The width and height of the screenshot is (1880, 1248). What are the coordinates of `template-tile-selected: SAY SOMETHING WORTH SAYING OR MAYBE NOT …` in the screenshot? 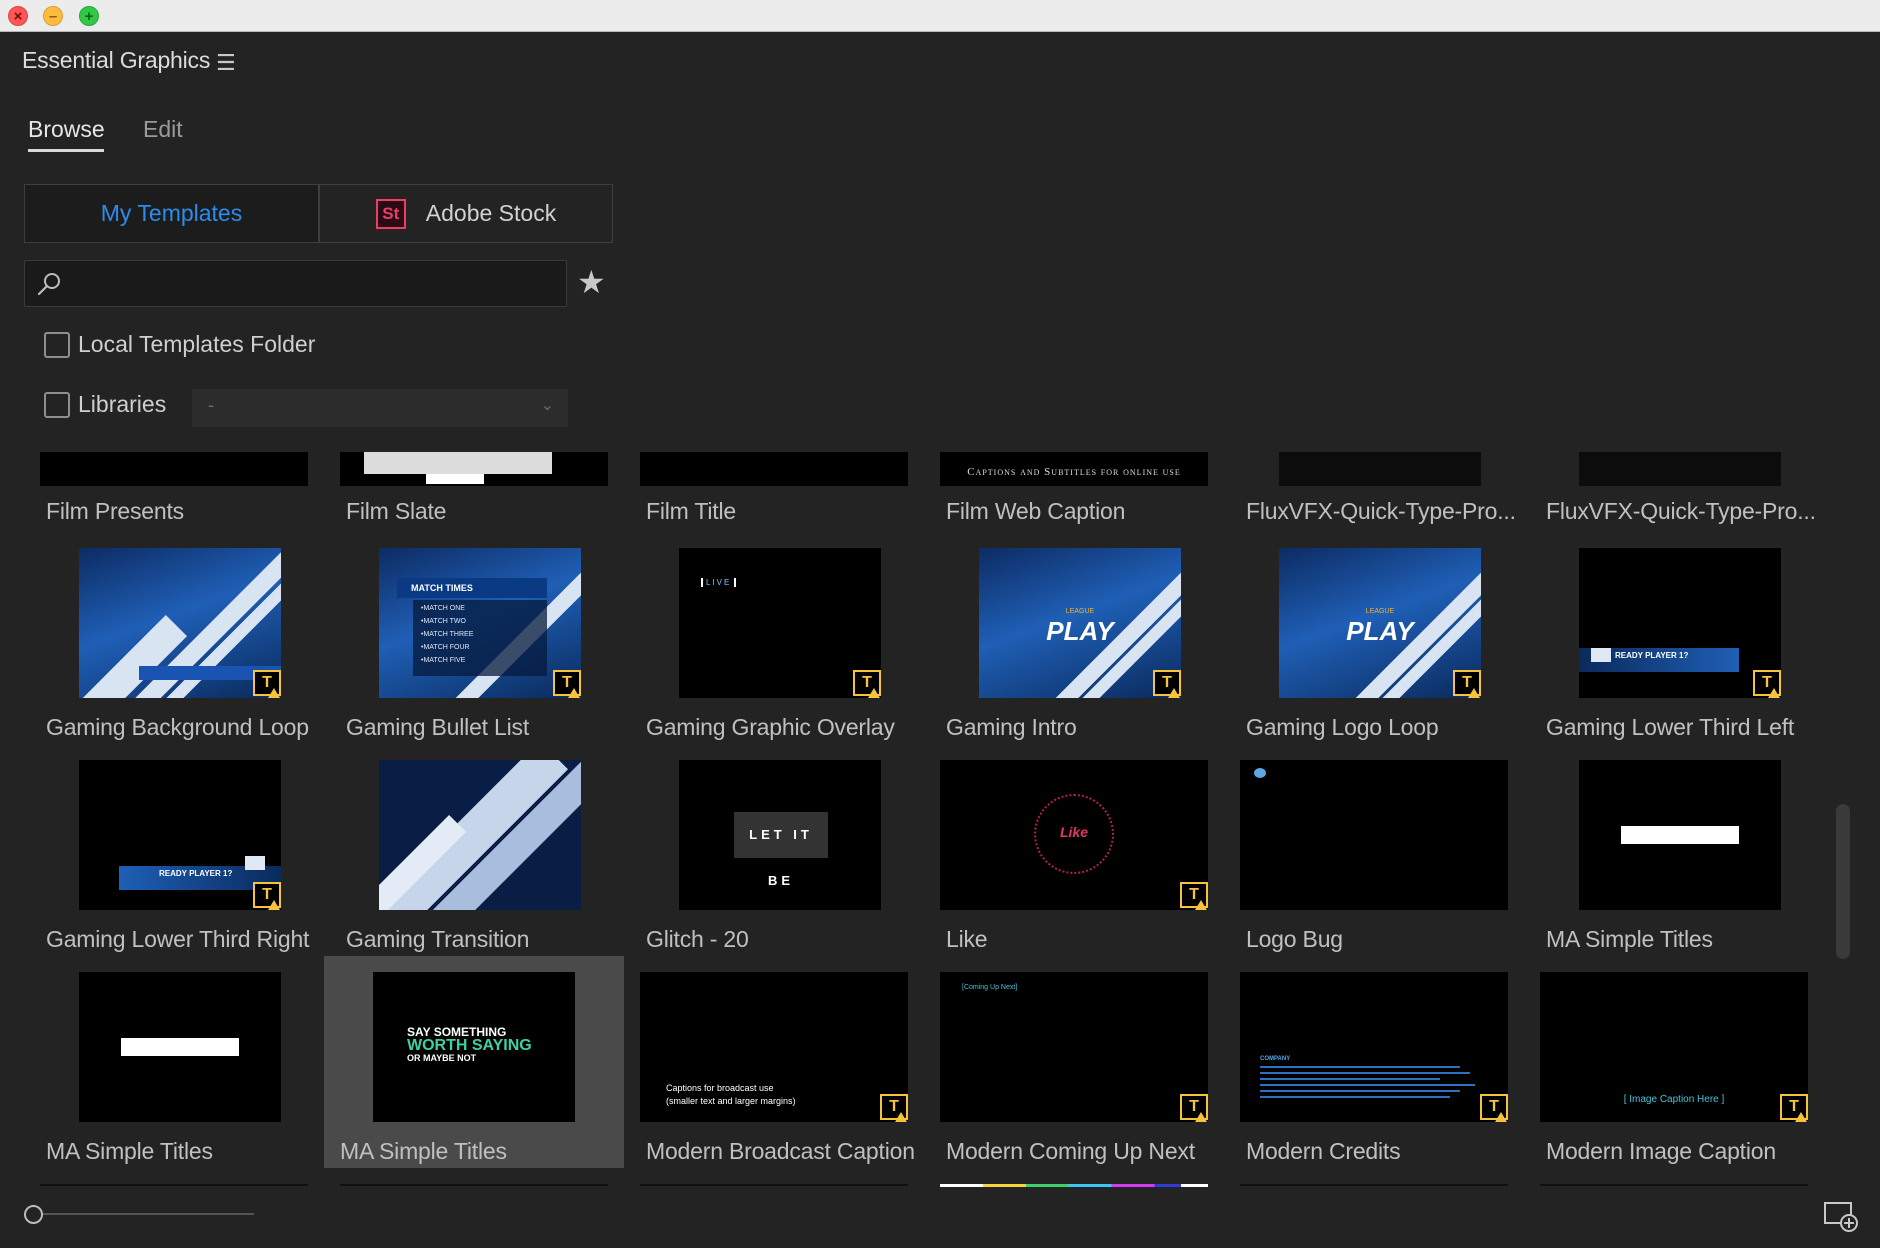 It's located at (474, 1062).